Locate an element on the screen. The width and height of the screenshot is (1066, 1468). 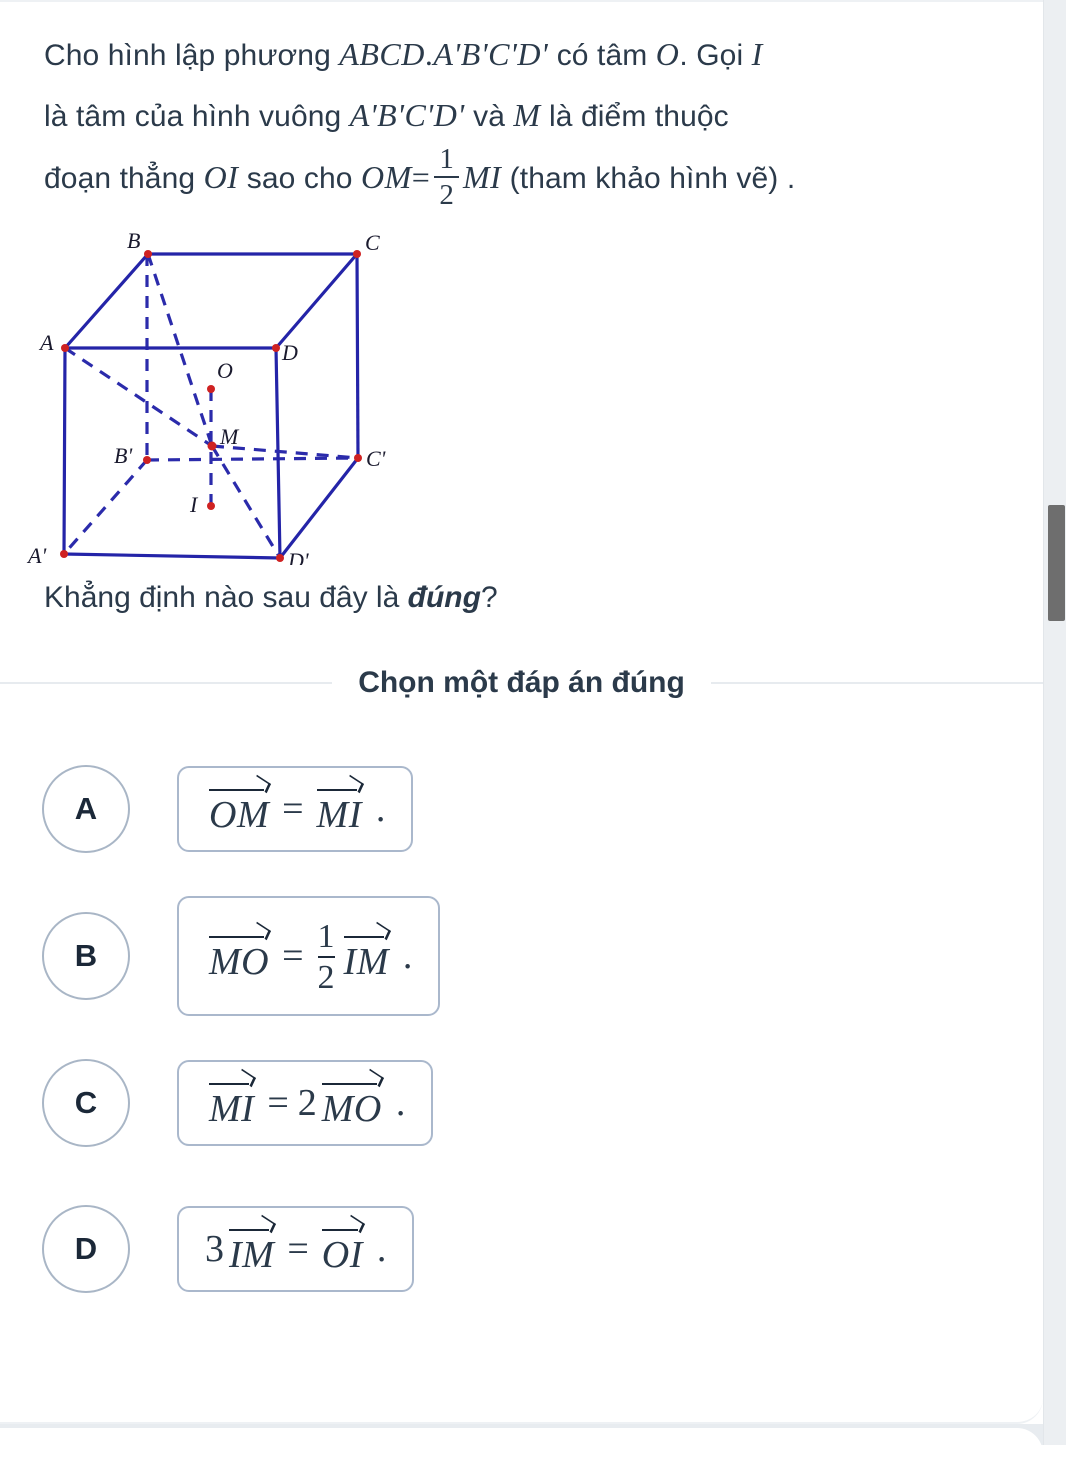
vertex-dot-Bprime is located at coordinates (147, 460).